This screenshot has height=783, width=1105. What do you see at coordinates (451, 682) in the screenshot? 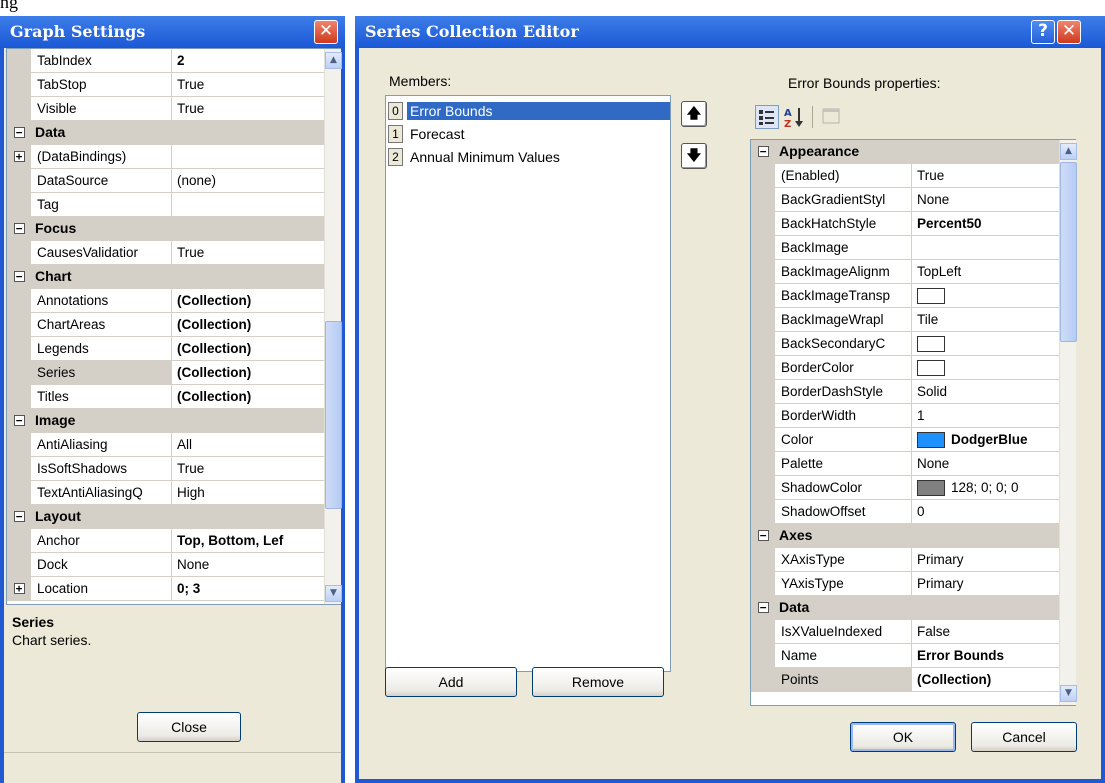
I see `add-button: Add` at bounding box center [451, 682].